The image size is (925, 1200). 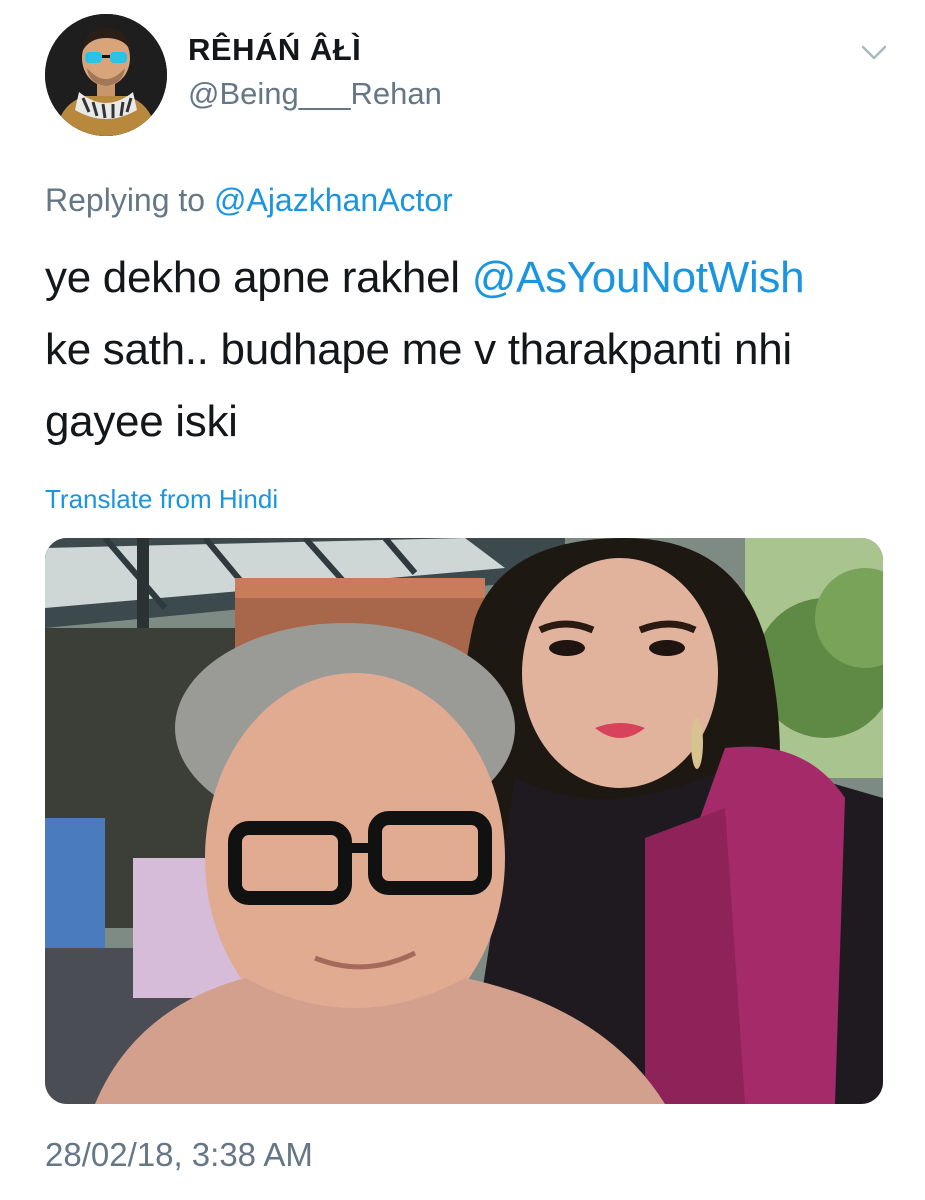 I want to click on tweet-text-part1: ye dekho apne rakhel, so click(x=258, y=277).